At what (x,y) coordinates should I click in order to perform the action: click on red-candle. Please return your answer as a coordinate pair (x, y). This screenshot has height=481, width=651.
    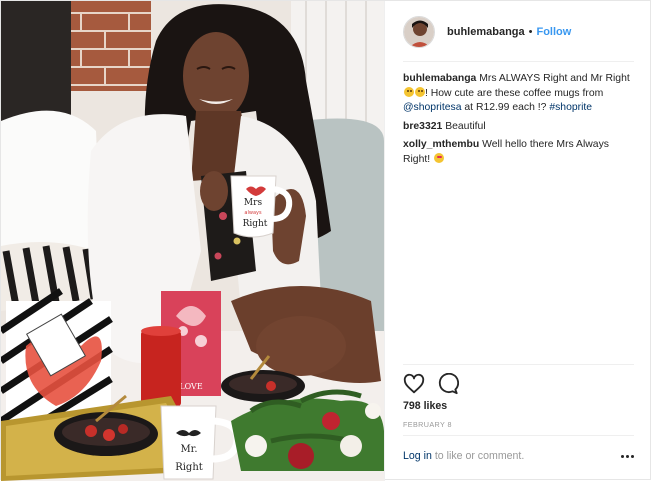
    Looking at the image, I should click on (161, 368).